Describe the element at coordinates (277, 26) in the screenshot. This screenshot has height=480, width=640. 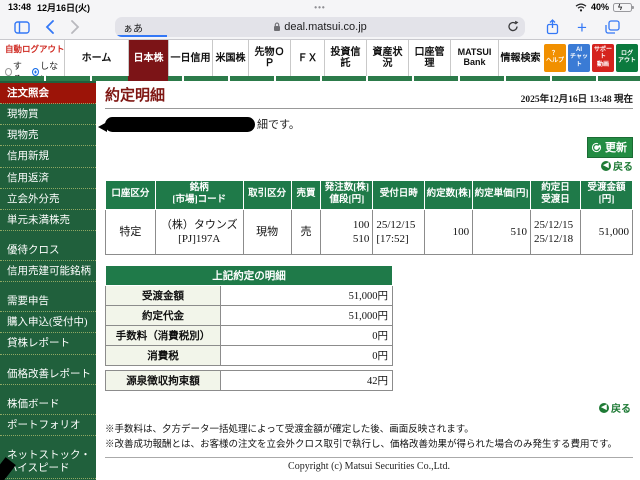
I see `lock-icon` at that location.